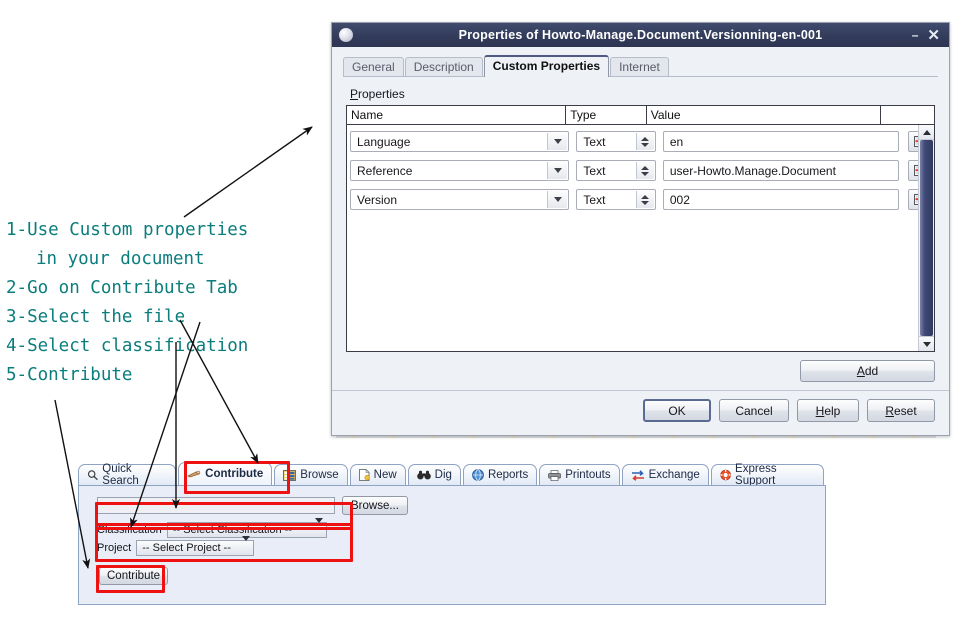 The height and width of the screenshot is (629, 958). What do you see at coordinates (122, 288) in the screenshot?
I see `annotation-line-3: 2-Go on Contribute Tab` at bounding box center [122, 288].